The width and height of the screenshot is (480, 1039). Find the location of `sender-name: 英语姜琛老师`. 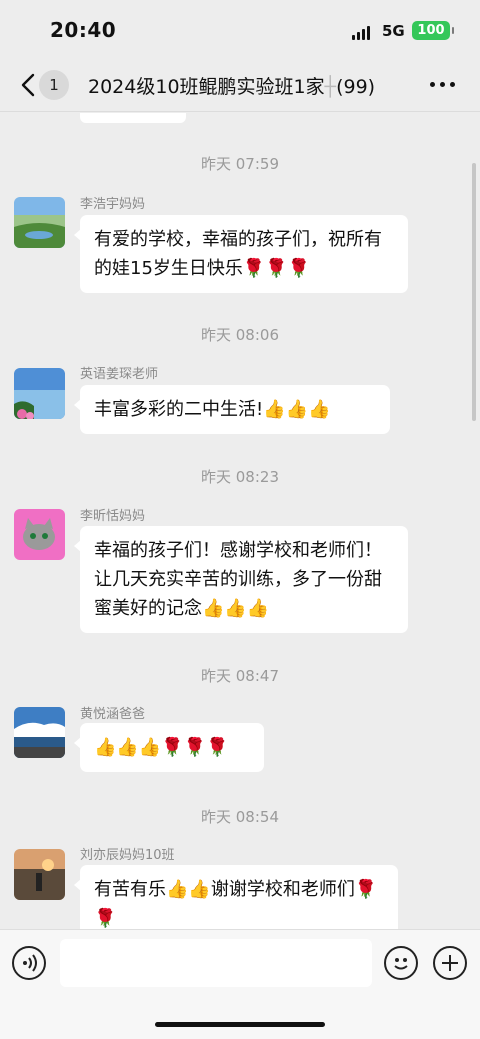

sender-name: 英语姜琛老师 is located at coordinates (119, 374).